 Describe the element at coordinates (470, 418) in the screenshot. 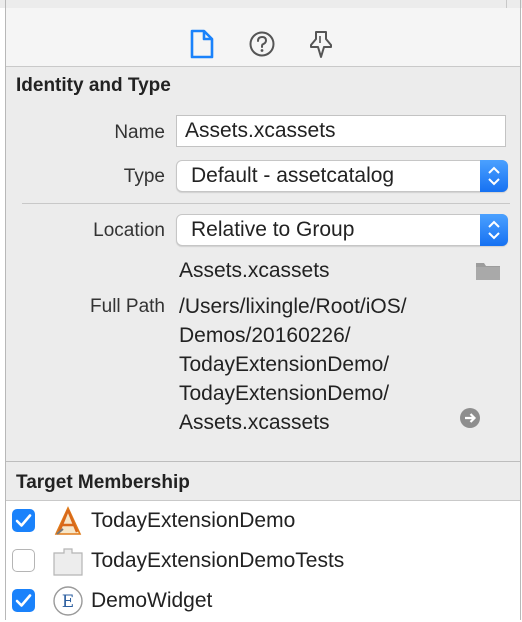

I see `reveal-arrow-icon` at that location.